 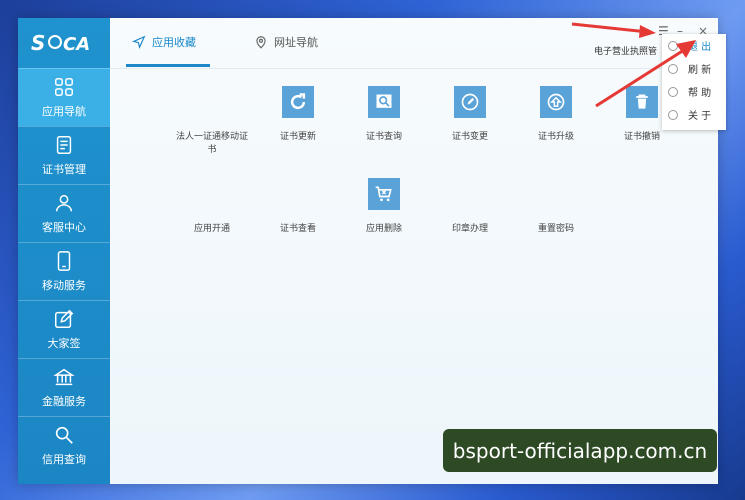 What do you see at coordinates (673, 114) in the screenshot?
I see `info-icon` at bounding box center [673, 114].